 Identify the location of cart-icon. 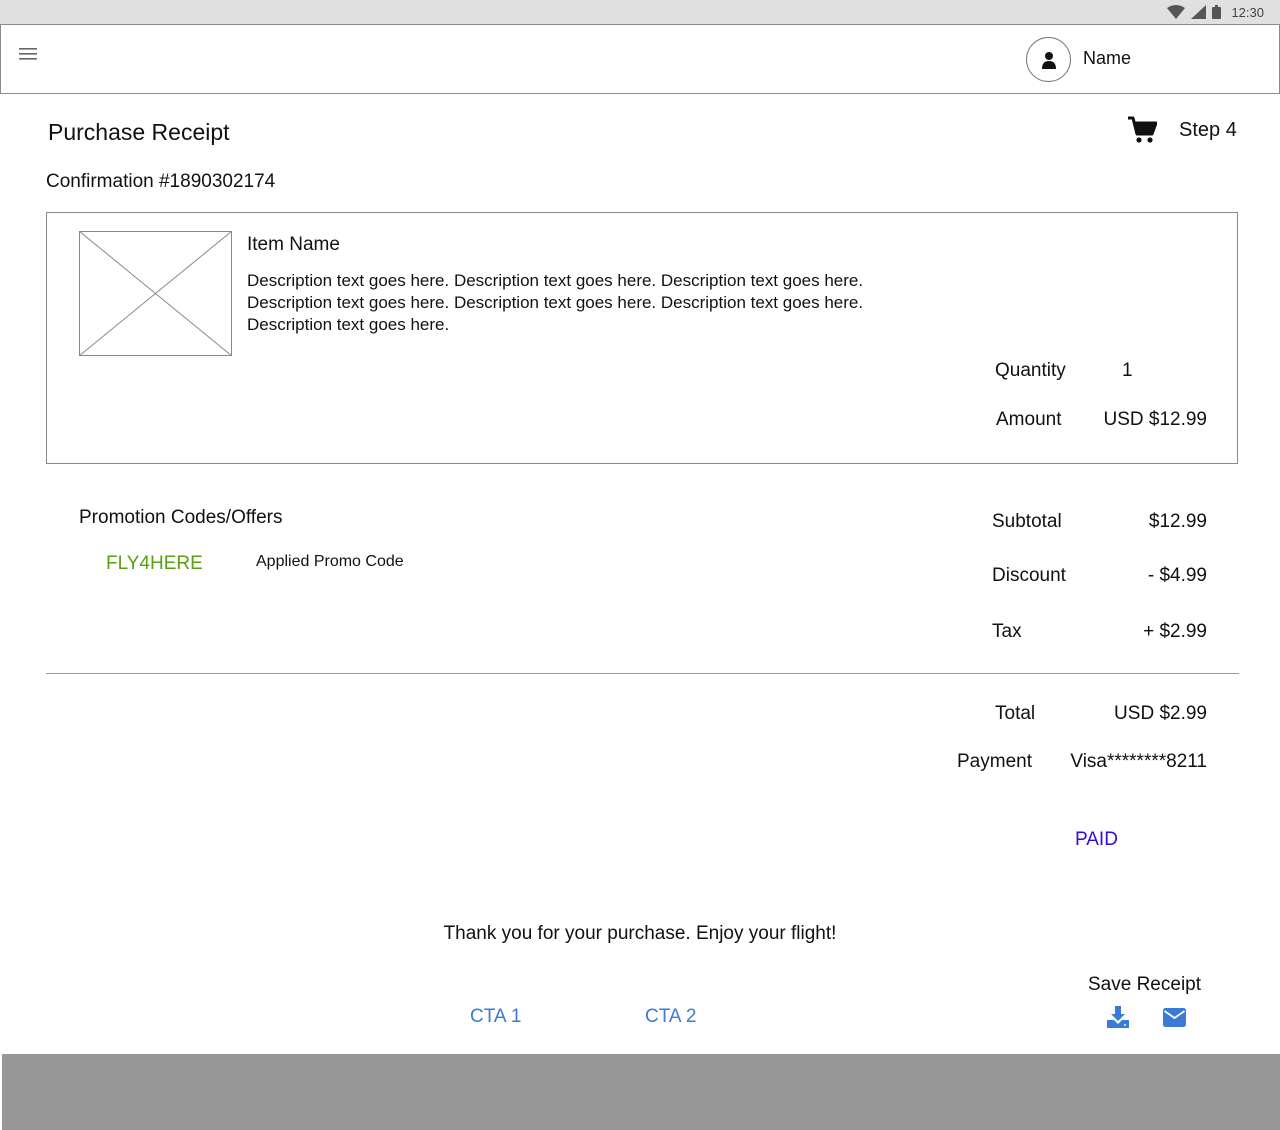
(1142, 130).